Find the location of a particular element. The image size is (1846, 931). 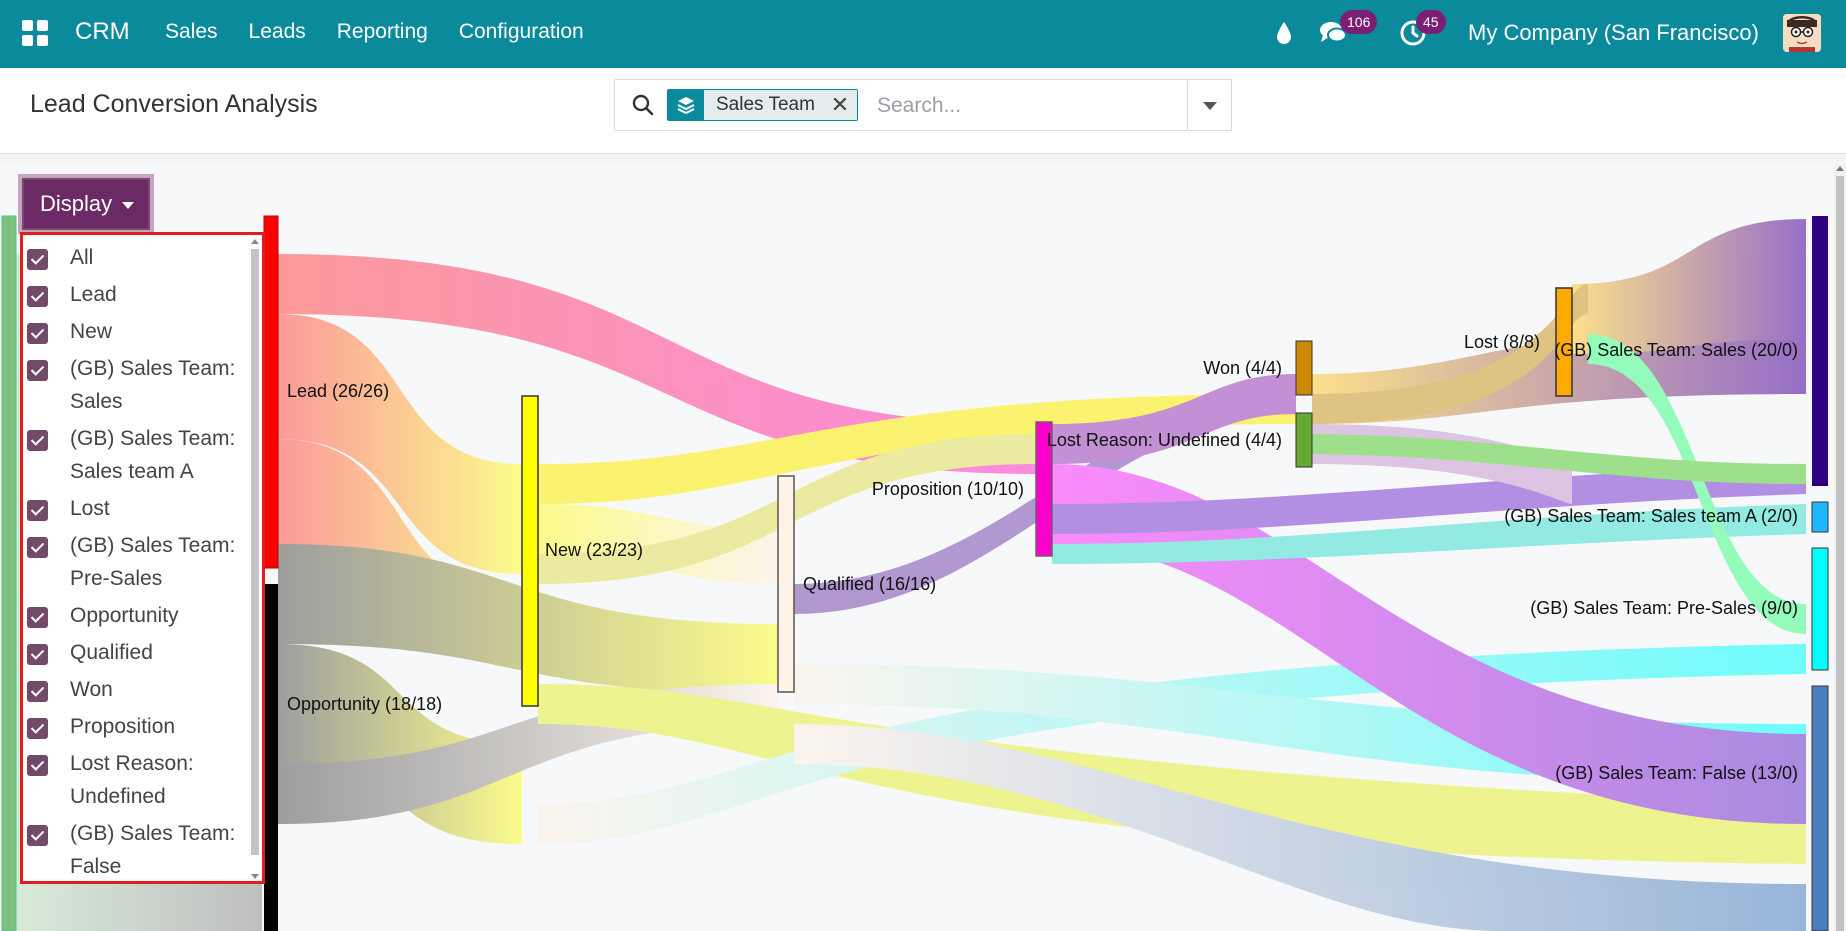

node-label-proposition: Proposition (10/10) is located at coordinates (948, 489).